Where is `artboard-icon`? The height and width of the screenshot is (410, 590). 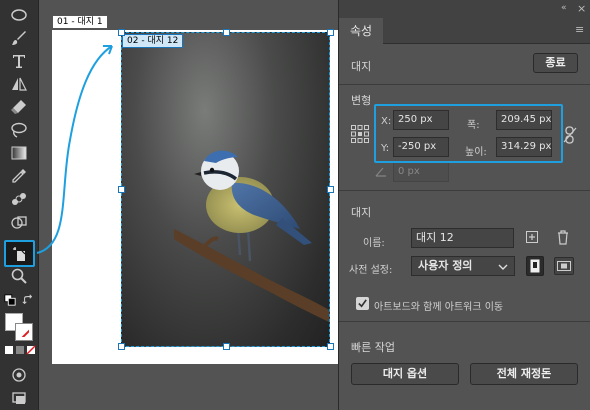
artboard-icon is located at coordinates (19, 253).